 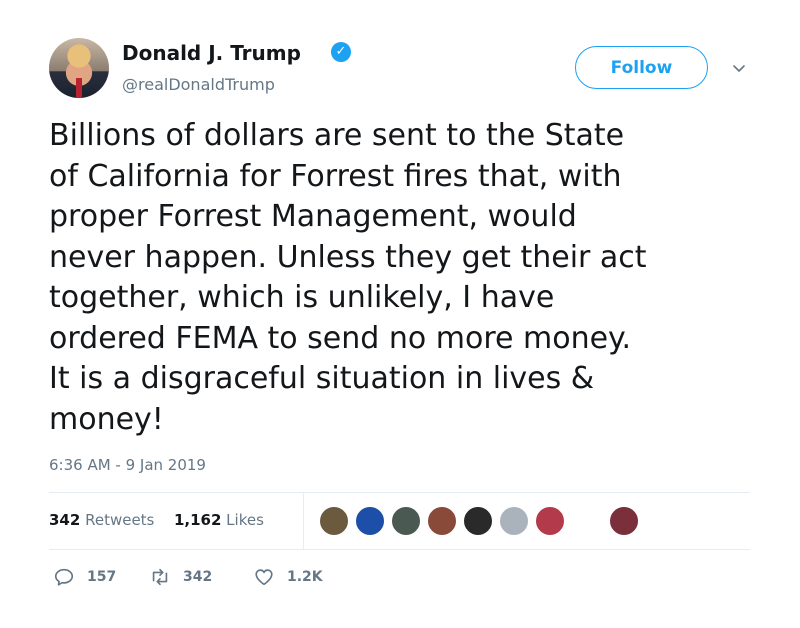 I want to click on author-avatar, so click(x=79, y=68).